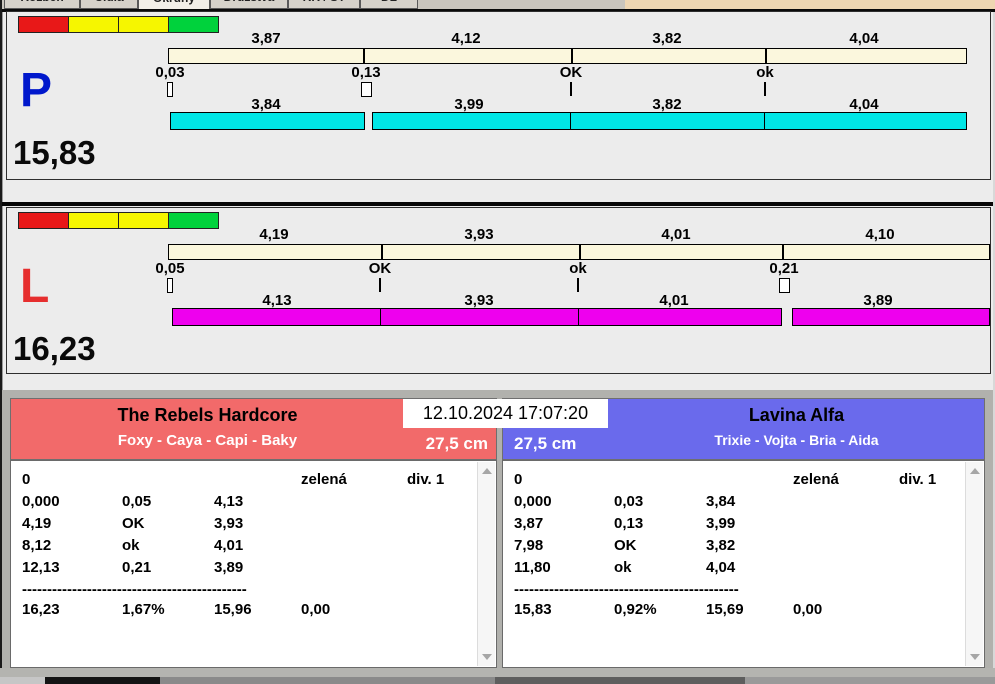  I want to click on lane-total-time: 16,23, so click(54, 348).